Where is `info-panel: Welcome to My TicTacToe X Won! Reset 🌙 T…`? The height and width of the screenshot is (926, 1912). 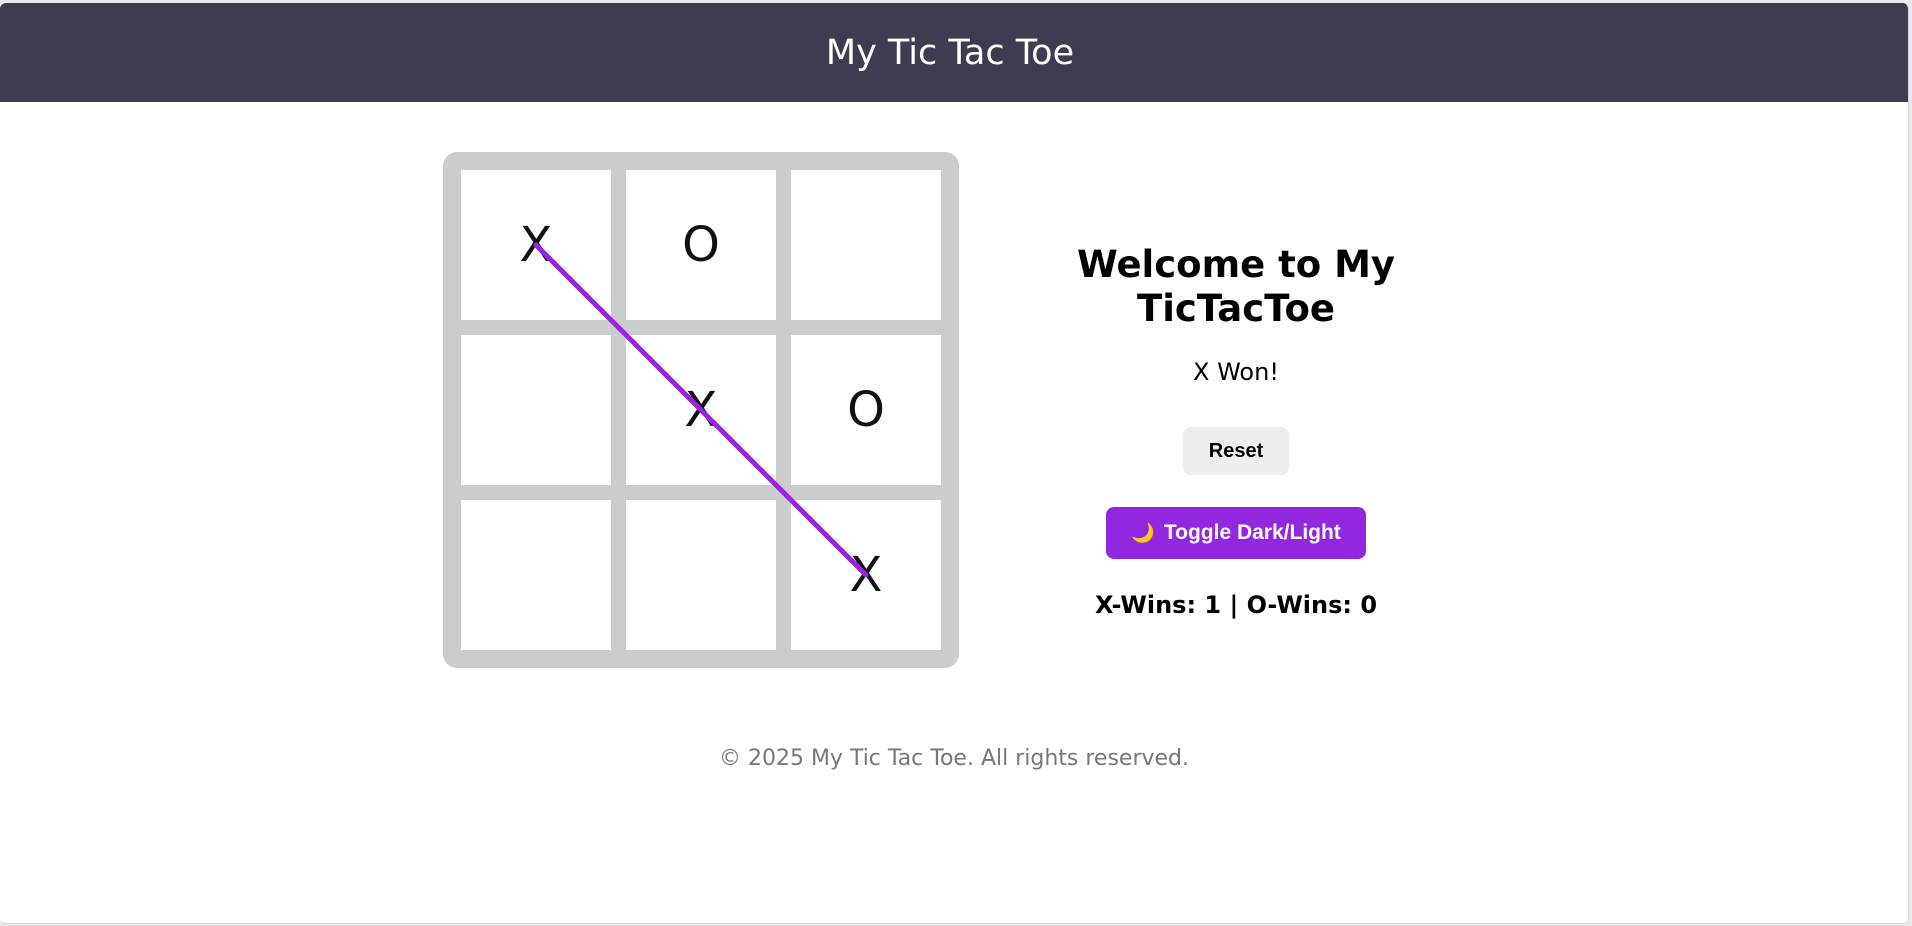
info-panel: Welcome to My TicTacToe X Won! Reset 🌙 T… is located at coordinates (1236, 431).